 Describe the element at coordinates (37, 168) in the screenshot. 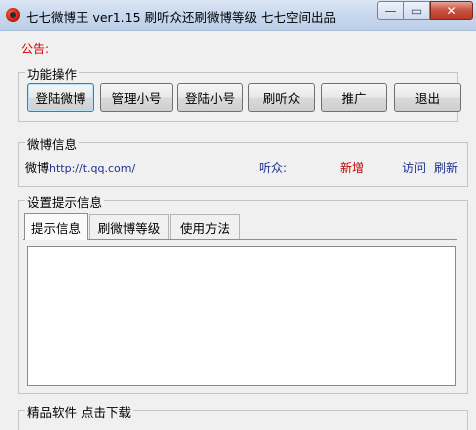

I see `weibo-label: 微博` at that location.